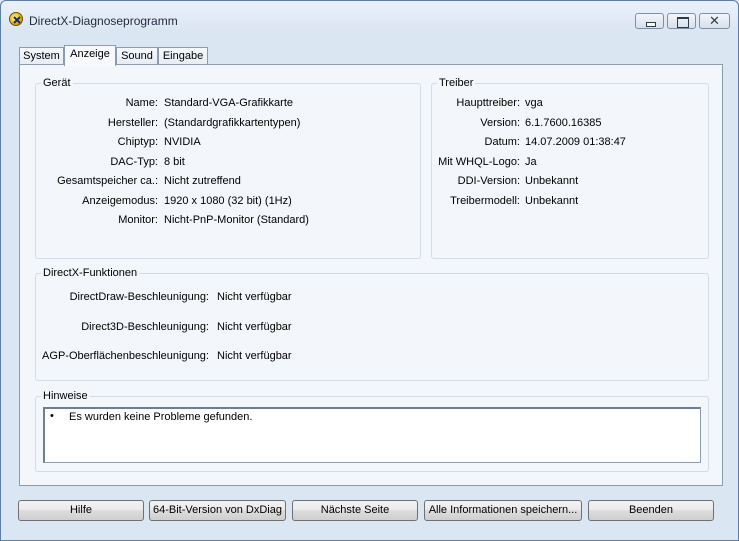 This screenshot has height=541, width=739. I want to click on device-value: 8 bit, so click(174, 162).